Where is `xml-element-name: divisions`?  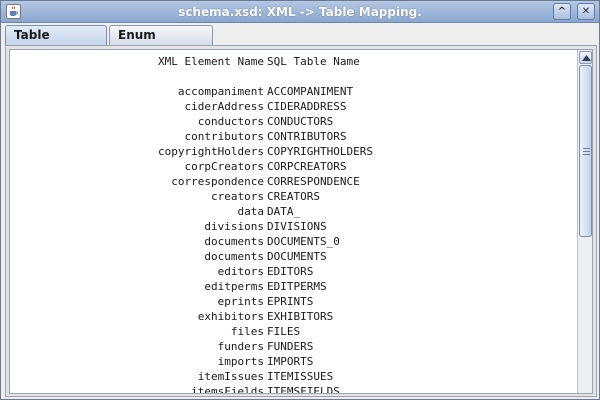
xml-element-name: divisions is located at coordinates (234, 226).